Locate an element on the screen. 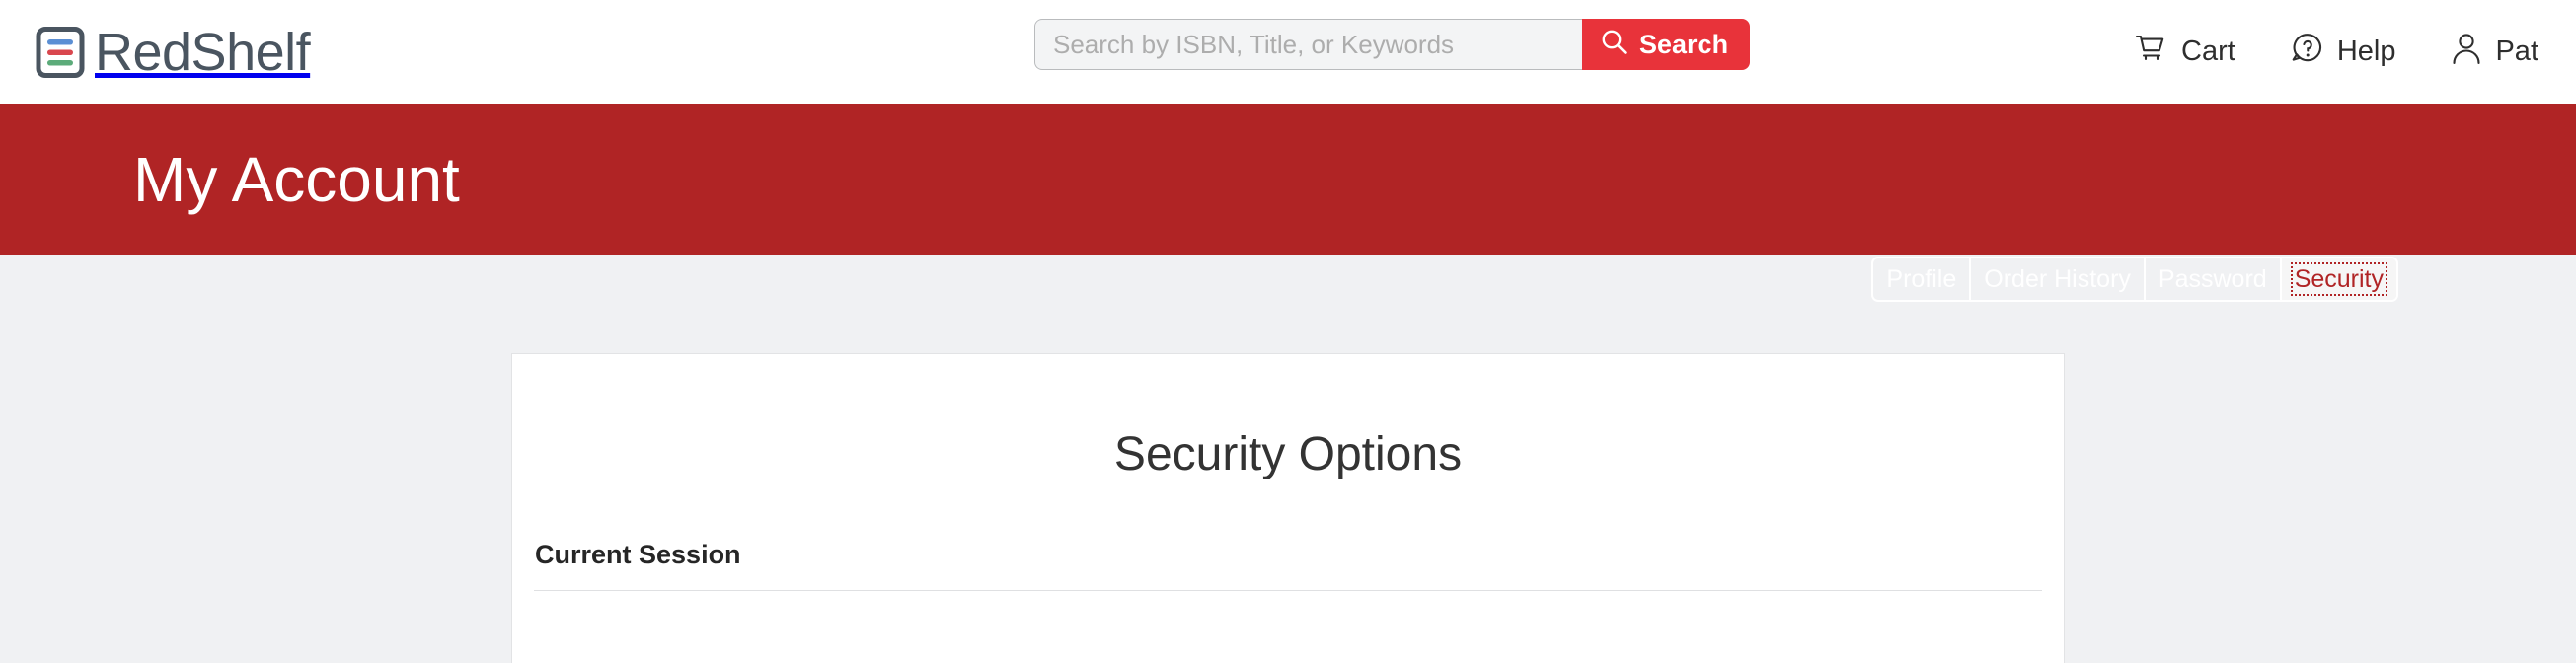 This screenshot has height=663, width=2576. account-label: Pat is located at coordinates (2516, 51).